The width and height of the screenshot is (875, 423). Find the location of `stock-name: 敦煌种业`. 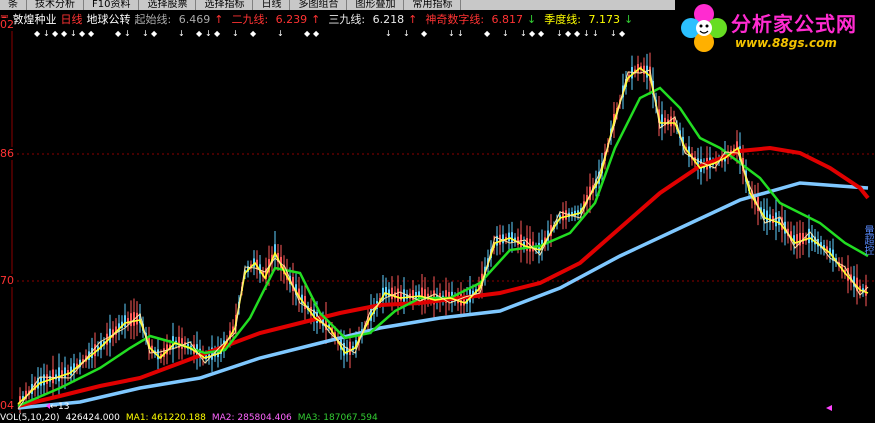

stock-name: 敦煌种业 is located at coordinates (34, 19).